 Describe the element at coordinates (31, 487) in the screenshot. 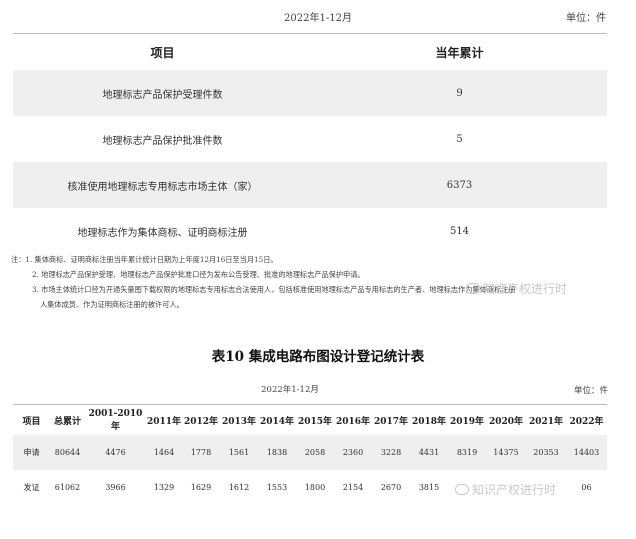

I see `row-label: 发证` at that location.